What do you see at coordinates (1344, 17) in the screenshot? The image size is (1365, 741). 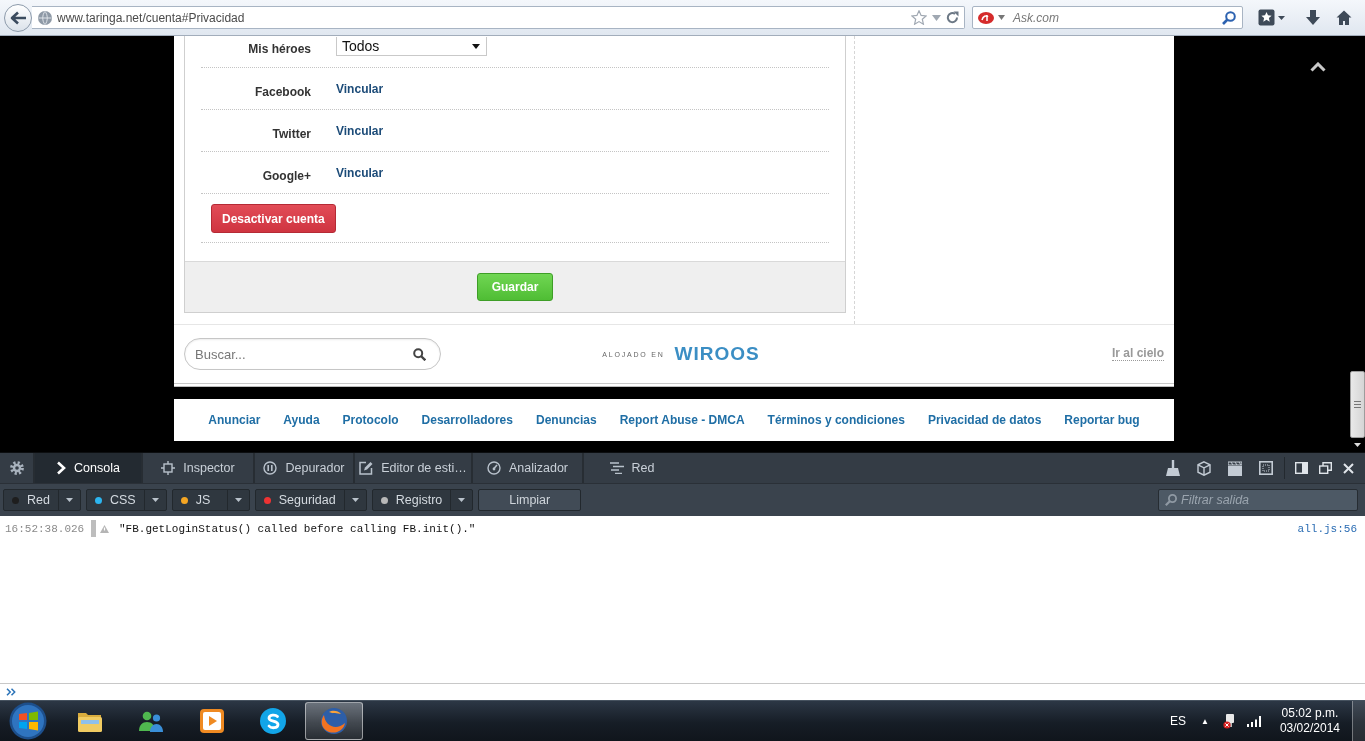 I see `home-icon` at bounding box center [1344, 17].